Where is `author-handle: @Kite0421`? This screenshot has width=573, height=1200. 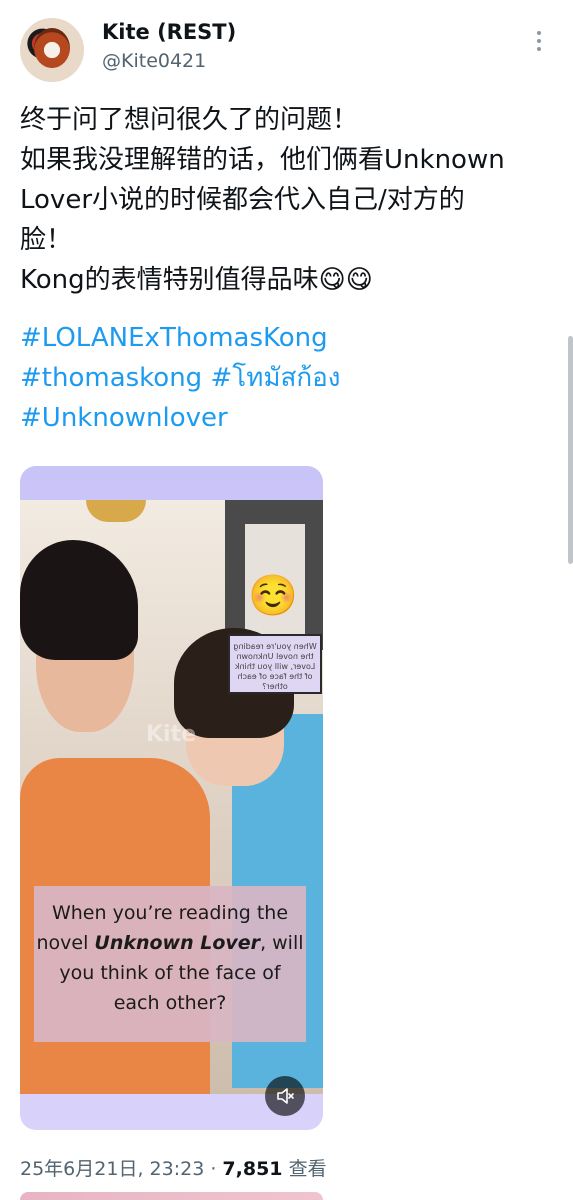 author-handle: @Kite0421 is located at coordinates (154, 61).